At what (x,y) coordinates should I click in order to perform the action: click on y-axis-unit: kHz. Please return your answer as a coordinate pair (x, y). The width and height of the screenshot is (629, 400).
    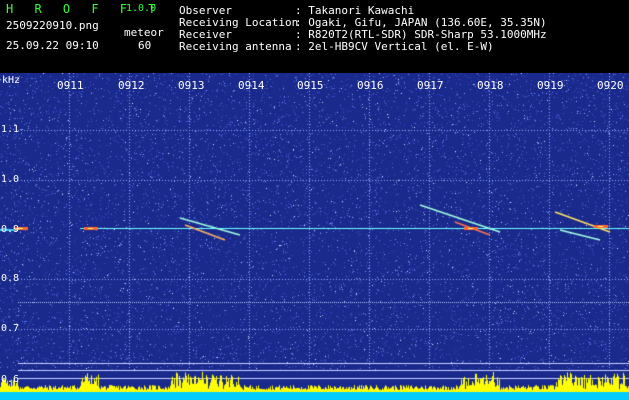
    Looking at the image, I should click on (11, 80).